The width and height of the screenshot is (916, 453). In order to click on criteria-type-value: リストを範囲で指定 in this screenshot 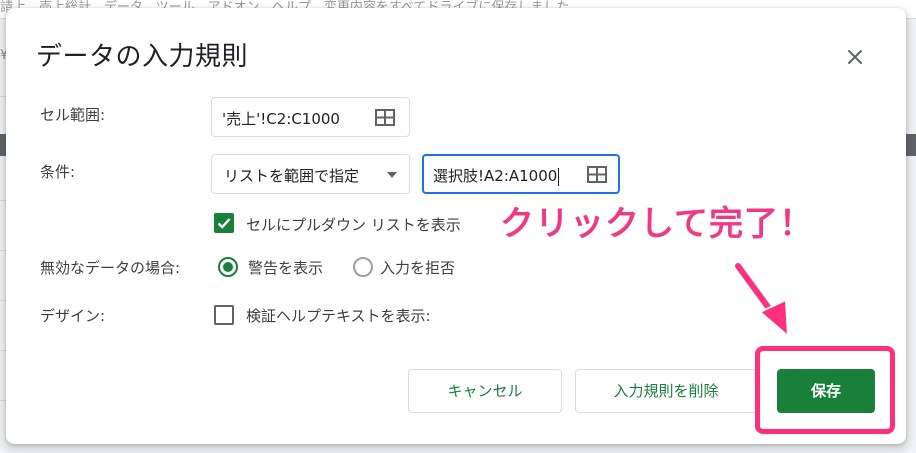, I will do `click(292, 176)`.